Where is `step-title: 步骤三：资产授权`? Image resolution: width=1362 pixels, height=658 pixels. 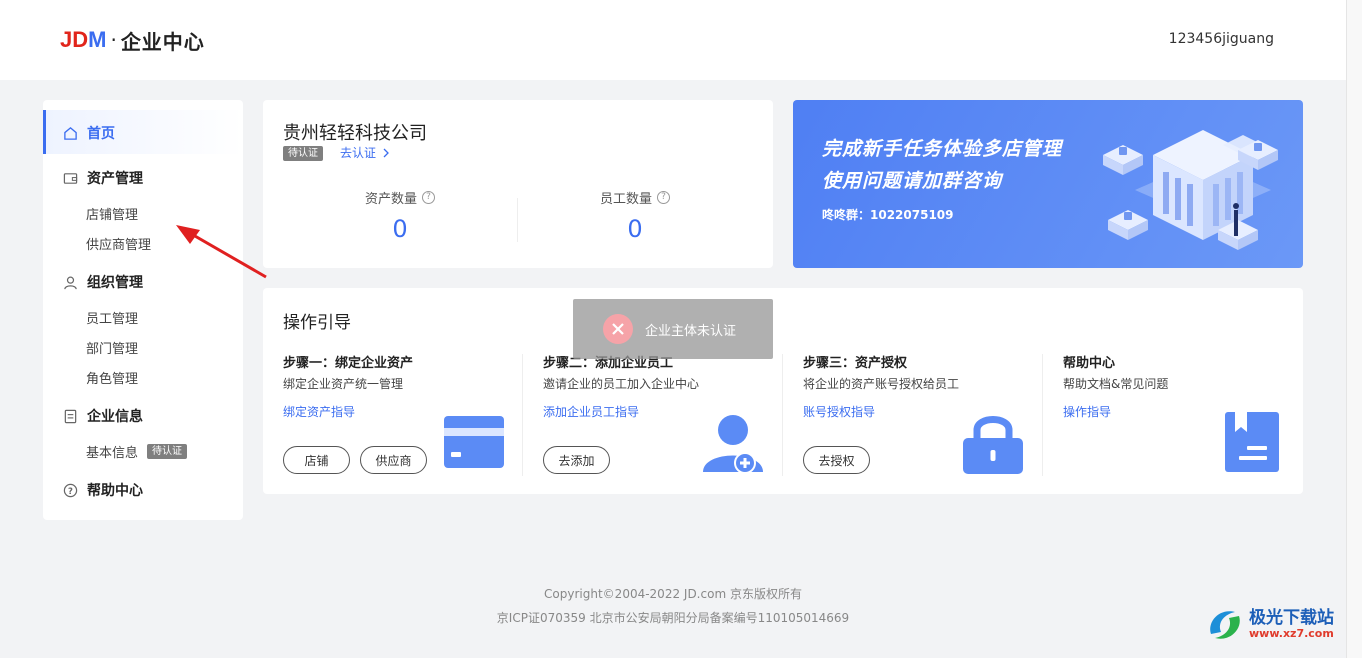
step-title: 步骤三：资产授权 is located at coordinates (855, 363).